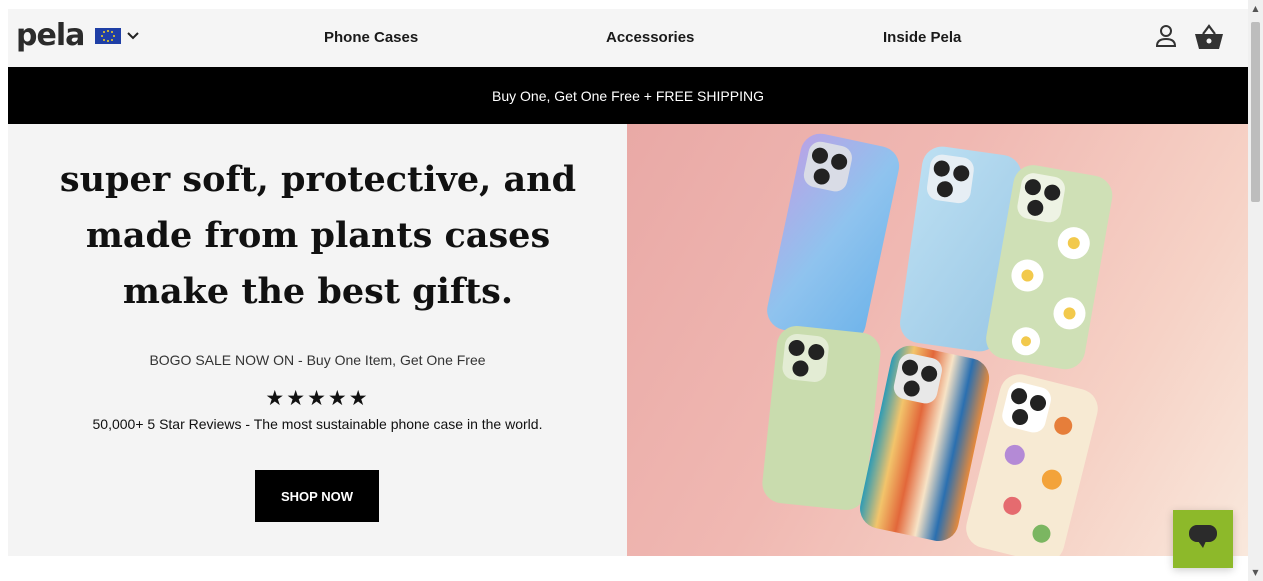  What do you see at coordinates (108, 36) in the screenshot?
I see `eu-flag-icon` at bounding box center [108, 36].